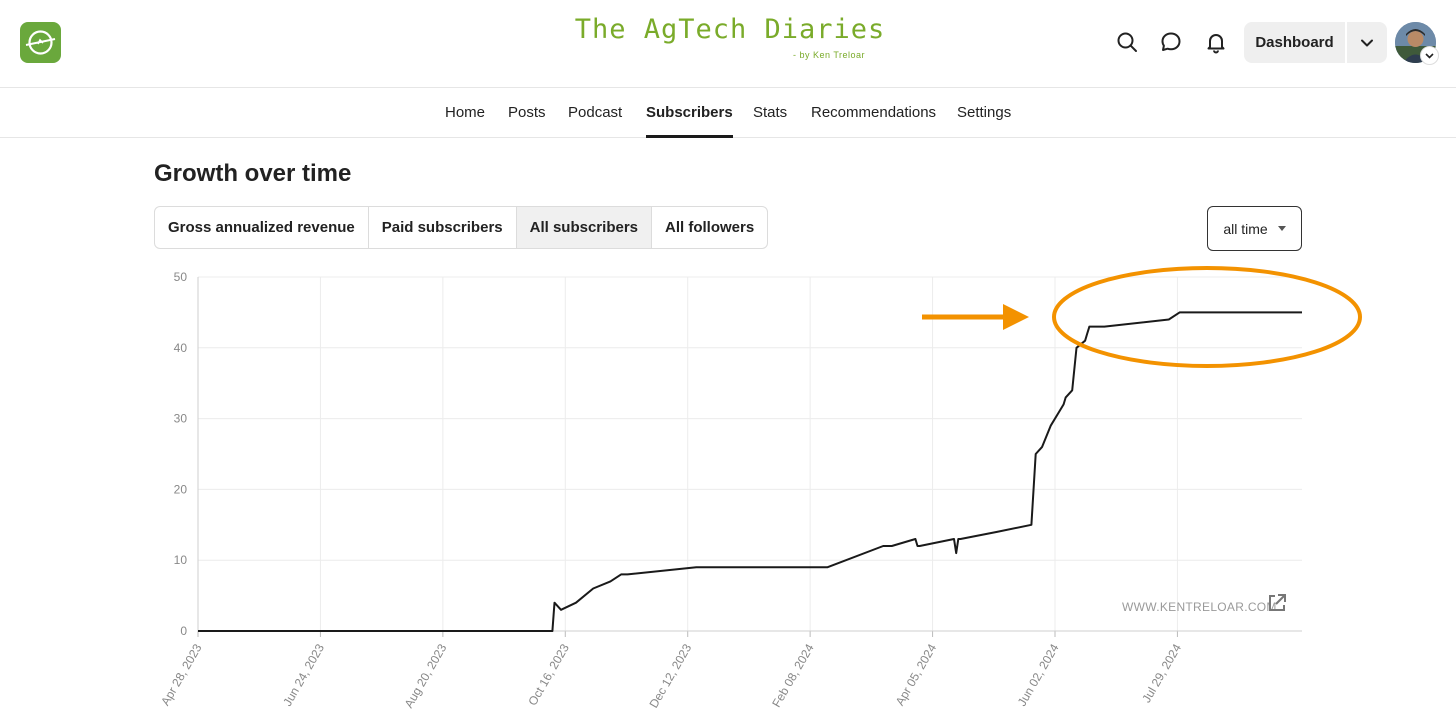 The width and height of the screenshot is (1456, 716). What do you see at coordinates (793, 675) in the screenshot?
I see `x-tick-label: Feb 08, 2024` at bounding box center [793, 675].